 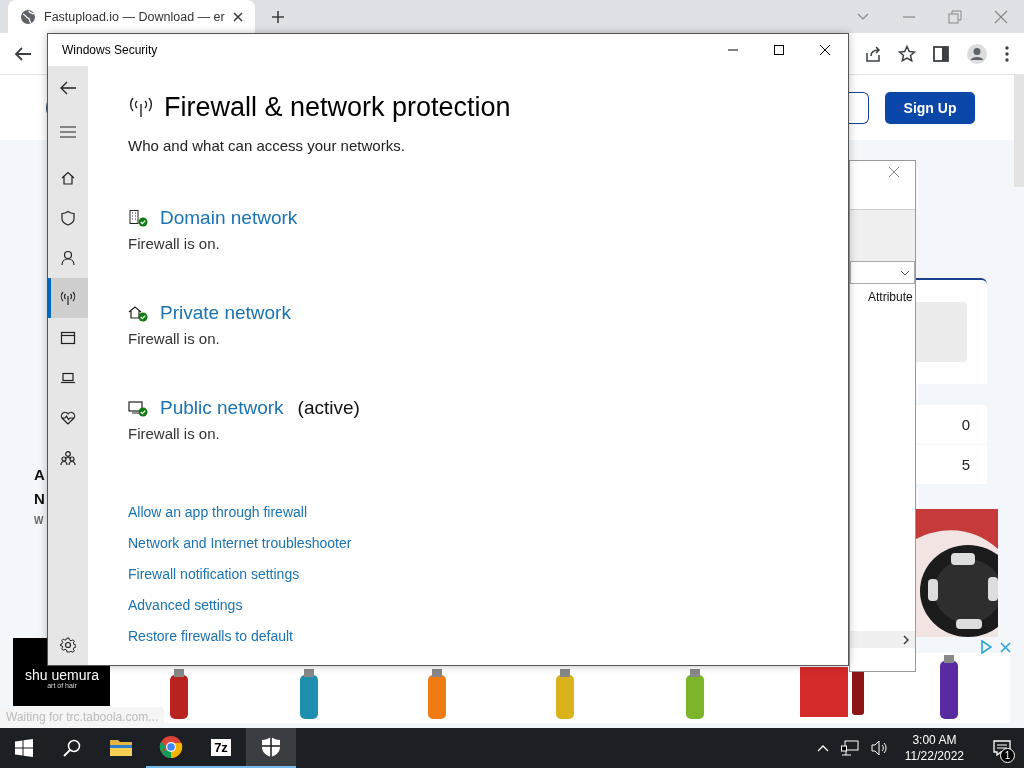 I want to click on maximize-icon, so click(x=779, y=50).